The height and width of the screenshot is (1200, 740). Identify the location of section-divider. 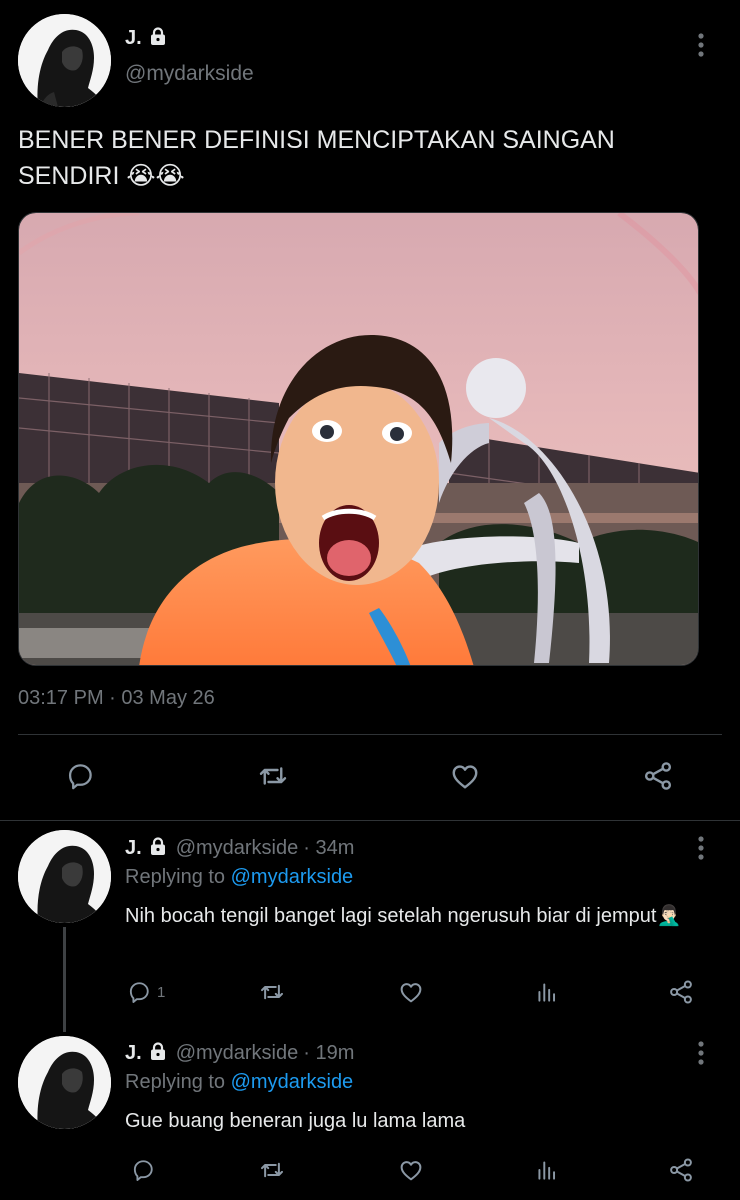
(370, 820).